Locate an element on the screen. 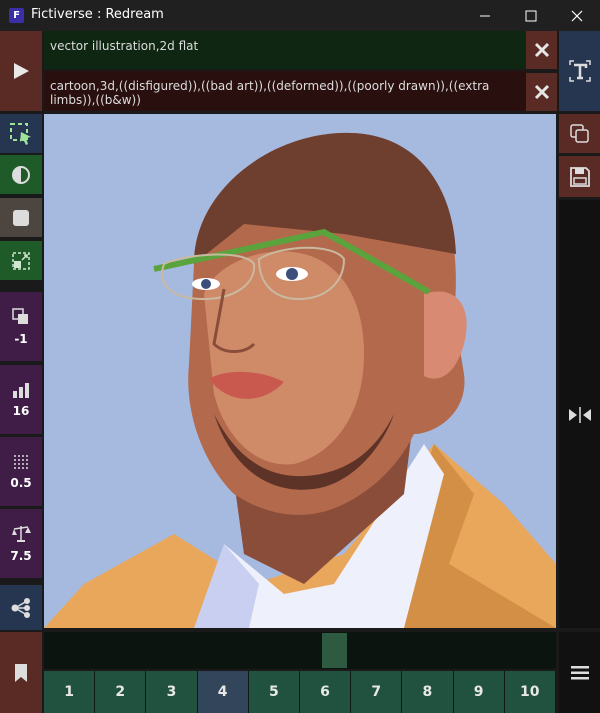 The width and height of the screenshot is (600, 713). page-button-4: 4 is located at coordinates (223, 692).